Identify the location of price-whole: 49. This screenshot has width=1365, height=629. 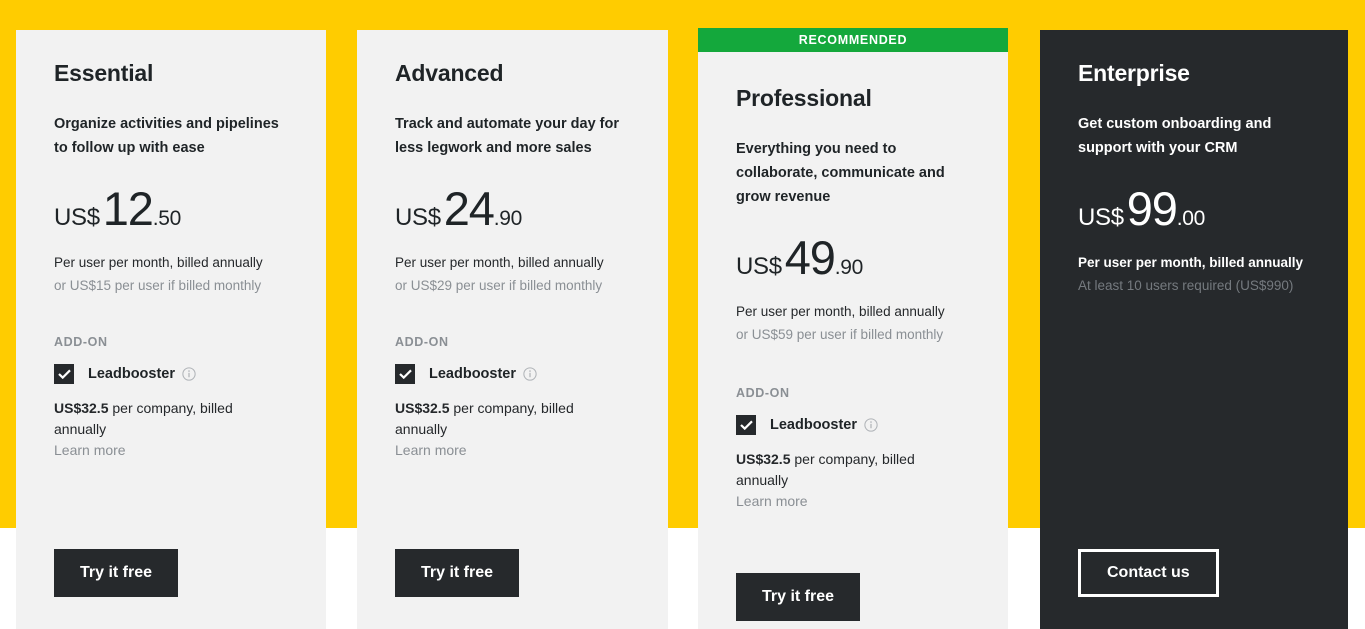
(810, 257).